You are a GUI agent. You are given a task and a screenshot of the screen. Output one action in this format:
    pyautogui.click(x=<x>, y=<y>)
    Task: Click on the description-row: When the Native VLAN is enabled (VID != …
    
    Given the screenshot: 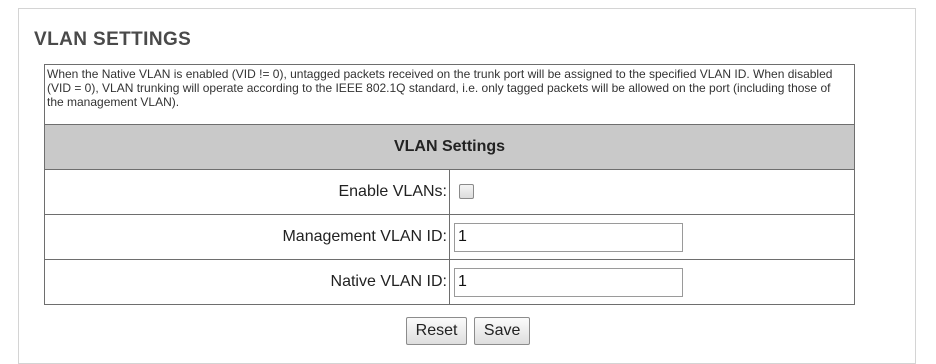 What is the action you would take?
    pyautogui.click(x=449, y=94)
    